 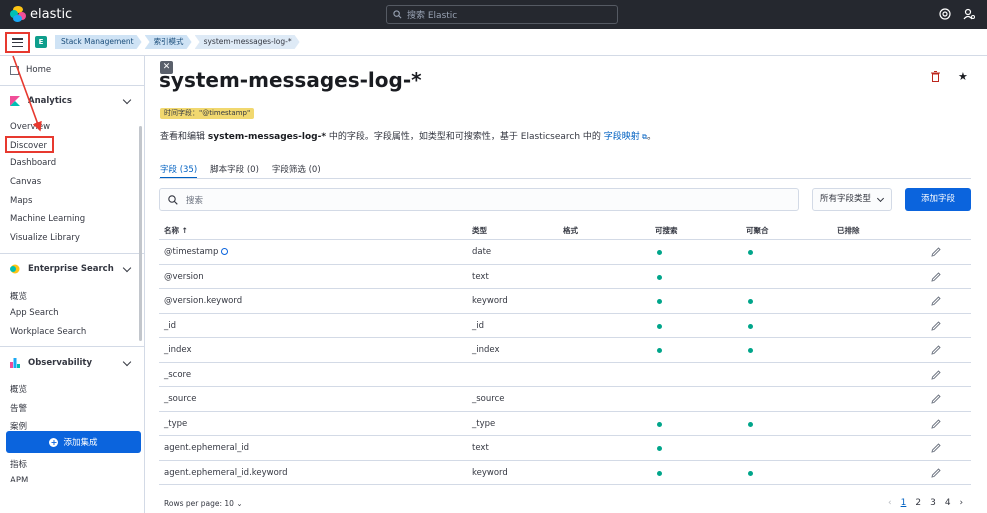 I want to click on column-header-aggregatable: 可聚合, so click(x=757, y=230).